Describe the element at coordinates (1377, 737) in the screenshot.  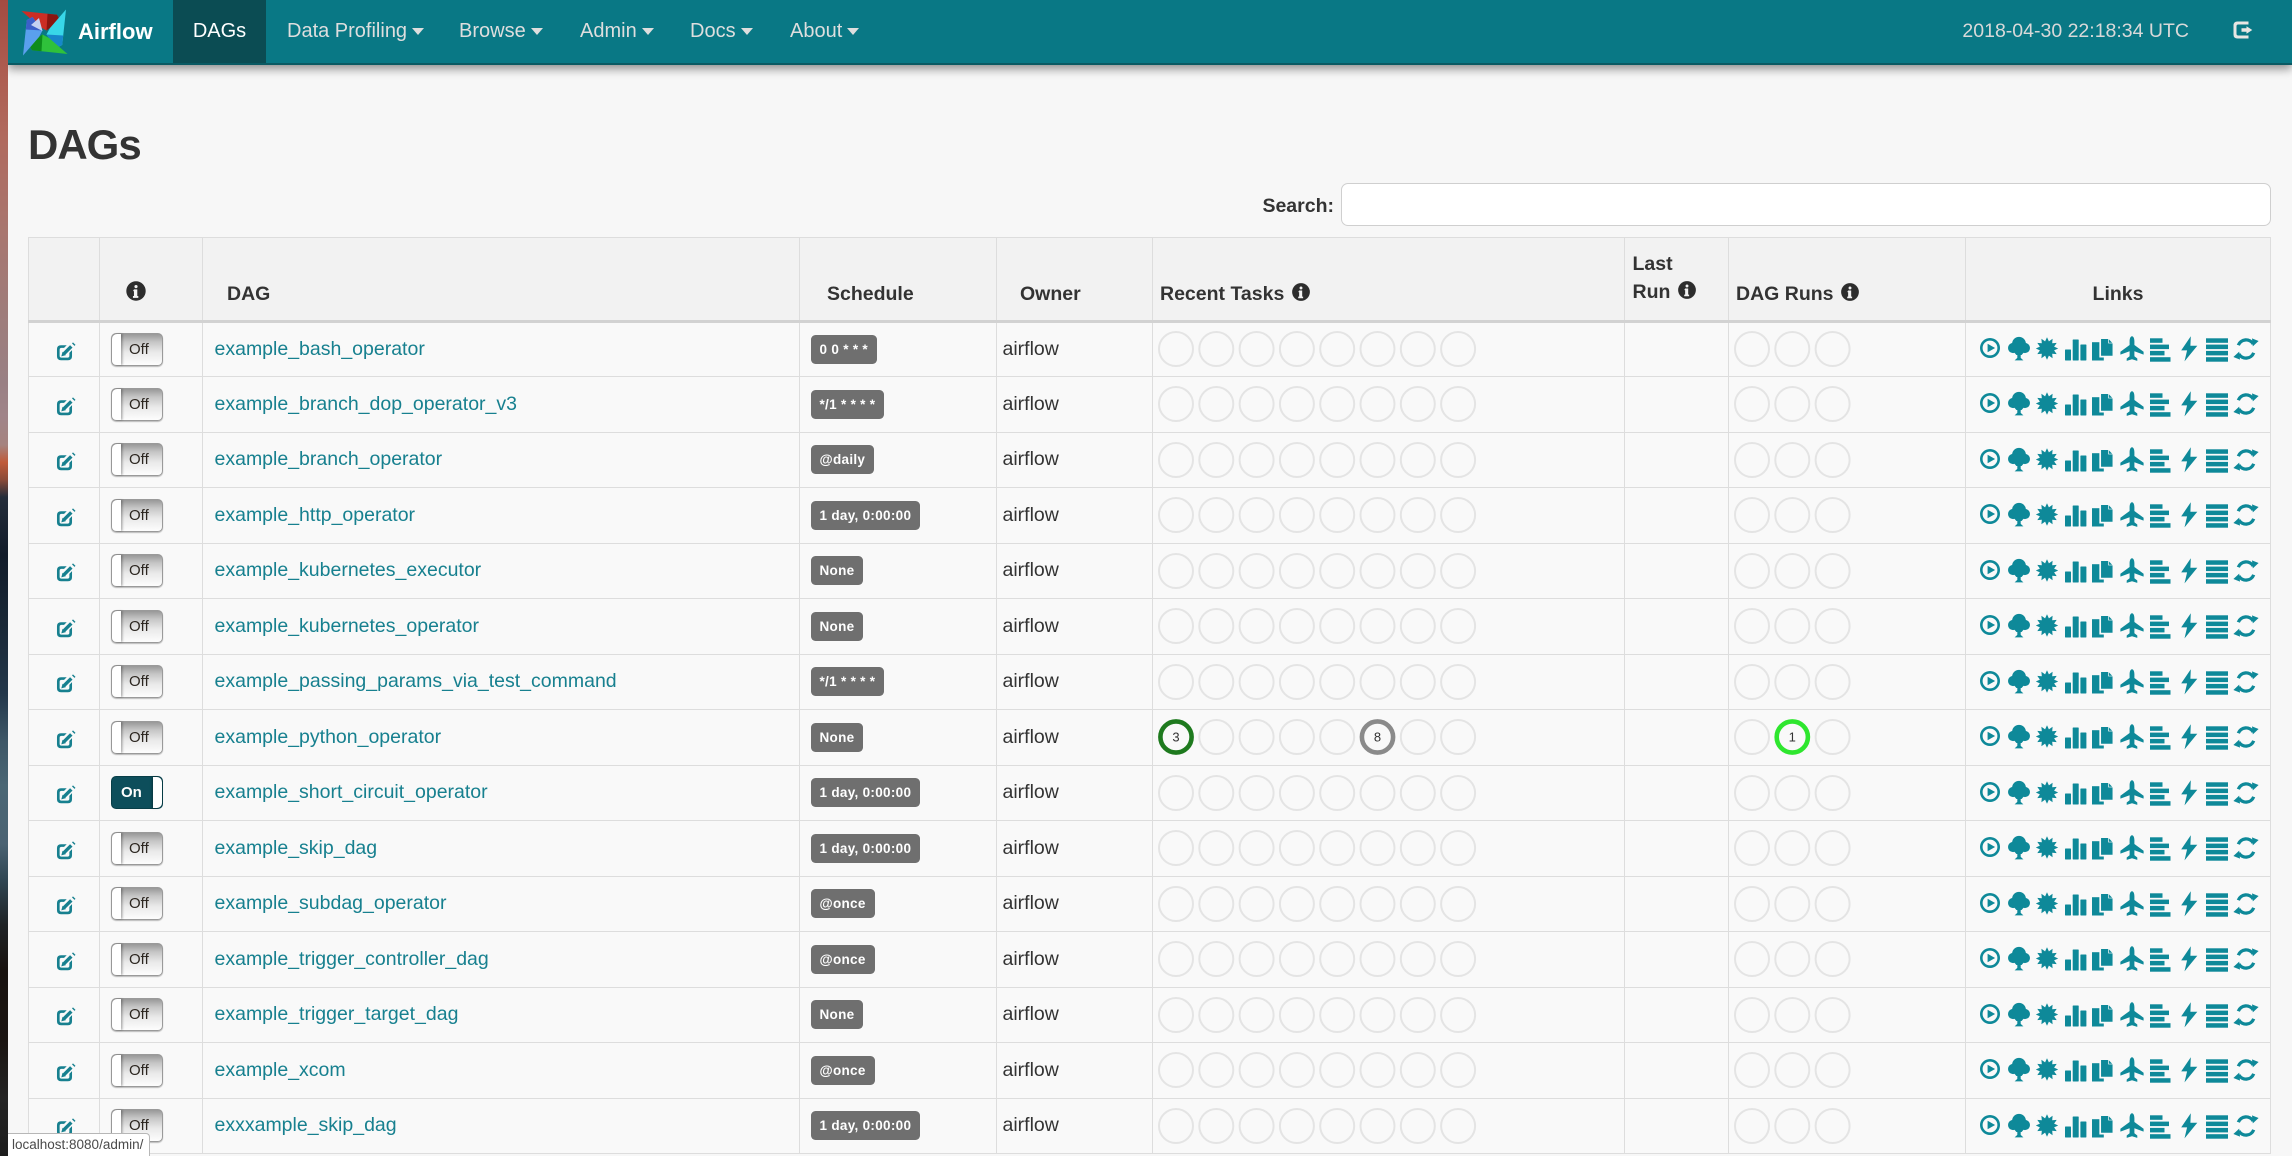
I see `svg-text: 8` at that location.